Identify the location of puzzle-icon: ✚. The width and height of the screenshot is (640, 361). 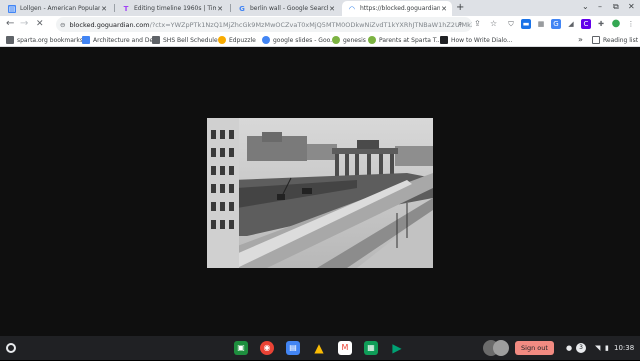
(601, 24).